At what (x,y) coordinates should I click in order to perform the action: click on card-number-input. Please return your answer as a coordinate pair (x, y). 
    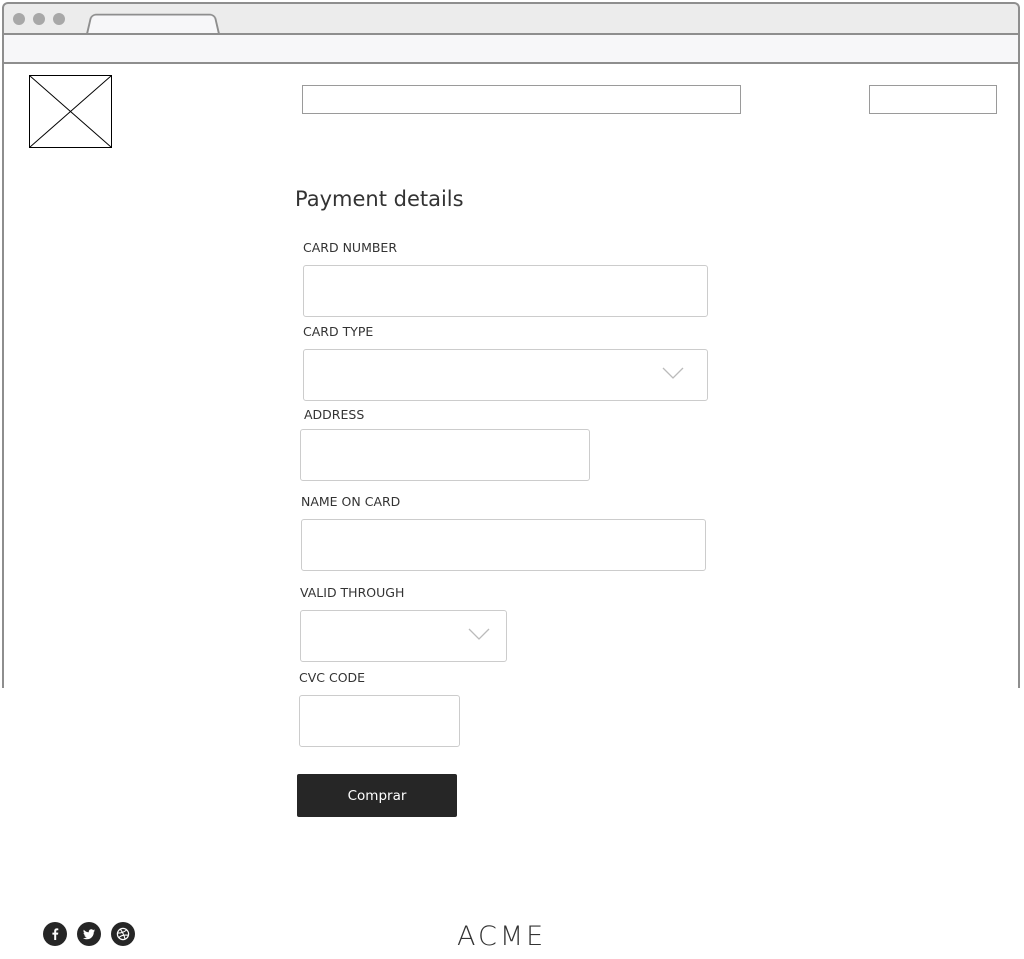
    Looking at the image, I should click on (505, 291).